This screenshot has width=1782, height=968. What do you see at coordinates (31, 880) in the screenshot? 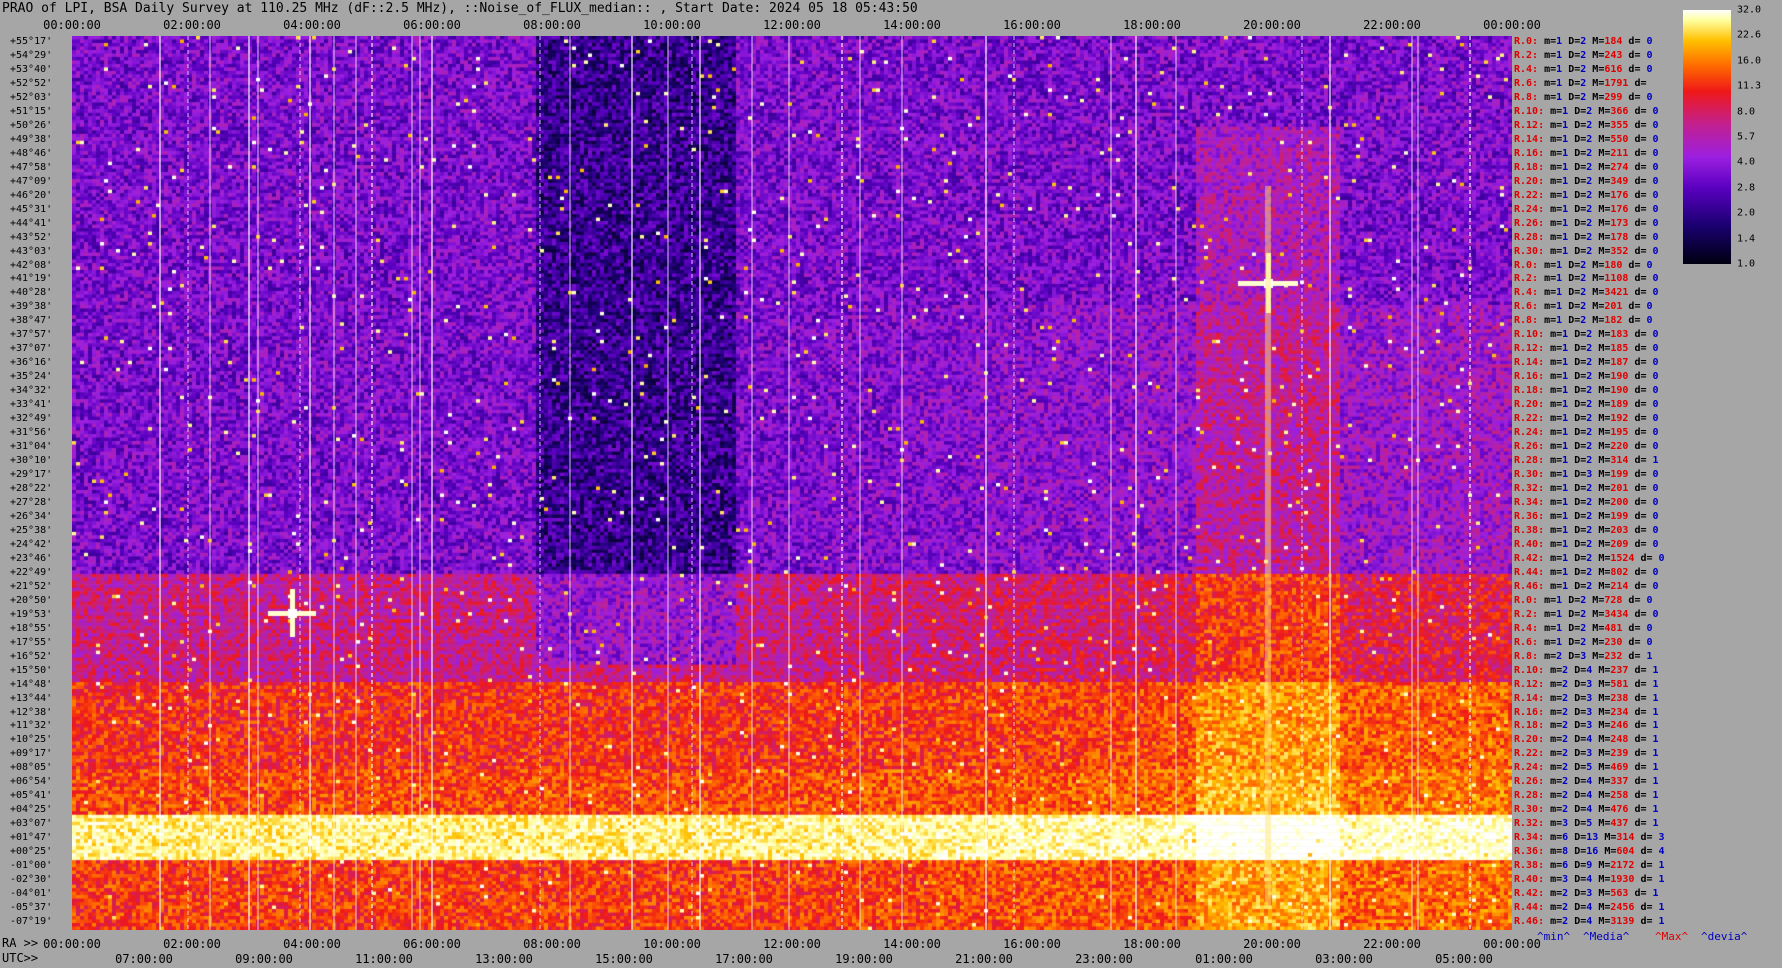
I see `declination-label: -02°30'` at bounding box center [31, 880].